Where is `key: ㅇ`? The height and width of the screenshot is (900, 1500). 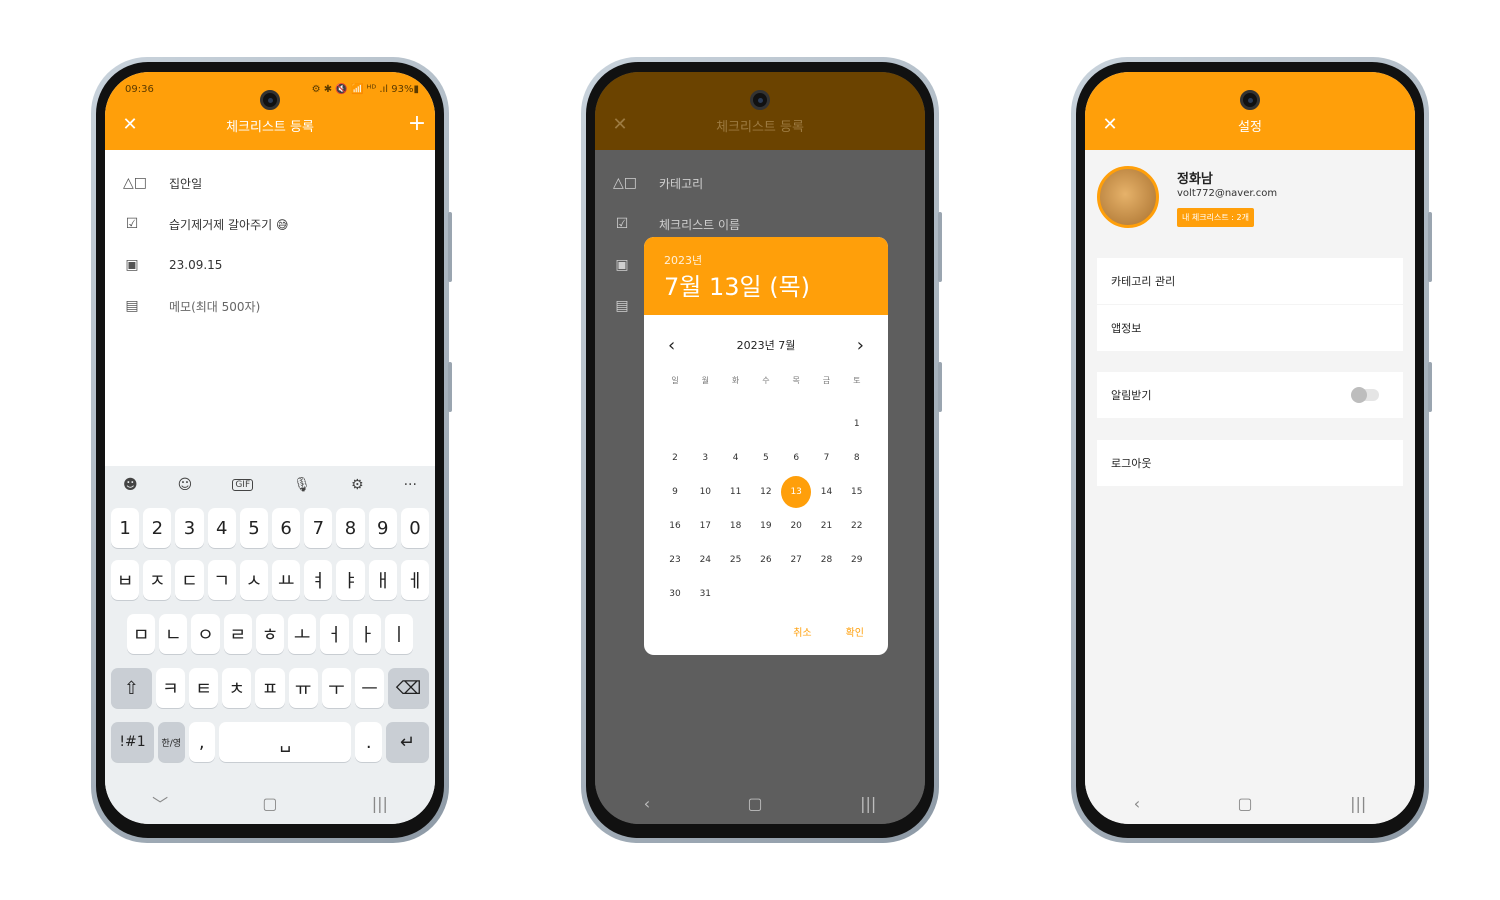 key: ㅇ is located at coordinates (205, 634).